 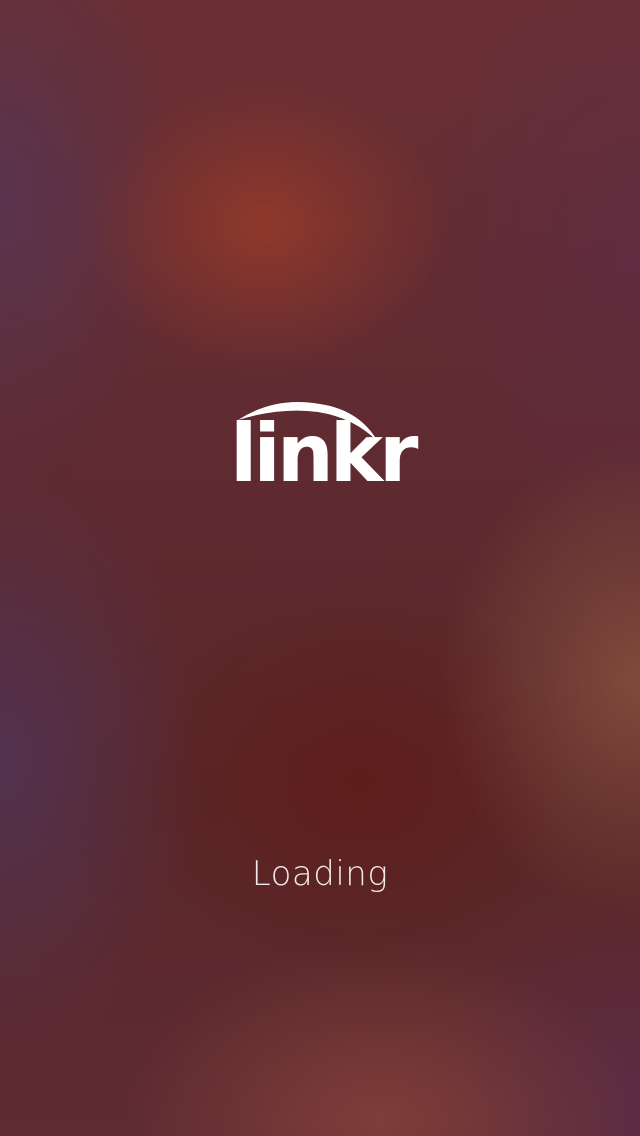 What do you see at coordinates (324, 453) in the screenshot?
I see `logo-wordmark: linkr` at bounding box center [324, 453].